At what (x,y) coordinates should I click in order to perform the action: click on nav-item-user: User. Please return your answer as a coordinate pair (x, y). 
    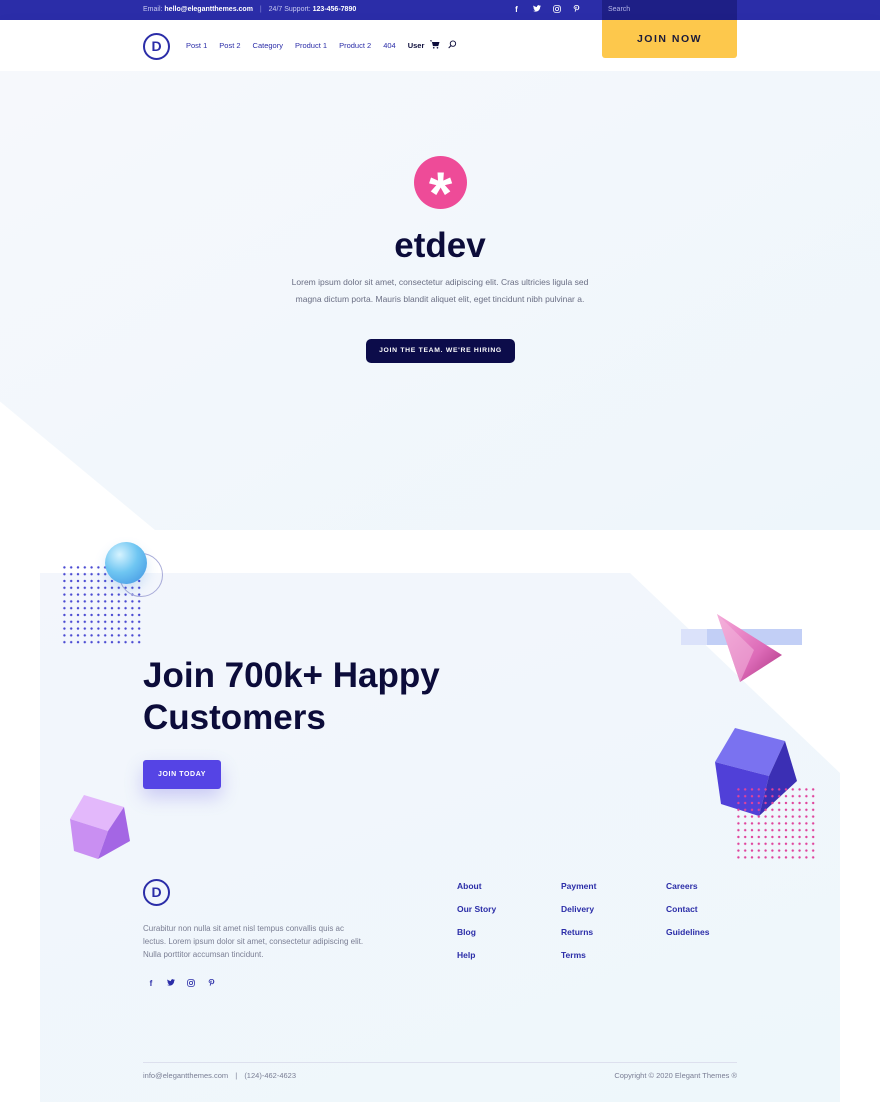
    Looking at the image, I should click on (416, 46).